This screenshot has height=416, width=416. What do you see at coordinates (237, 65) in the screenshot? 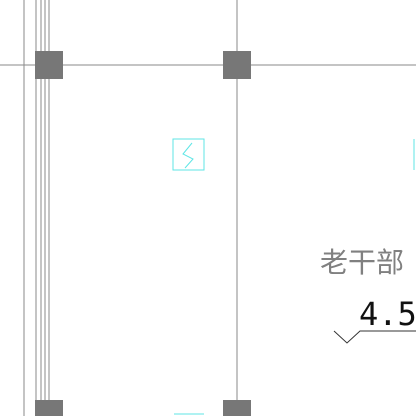
I see `column-top-middle` at bounding box center [237, 65].